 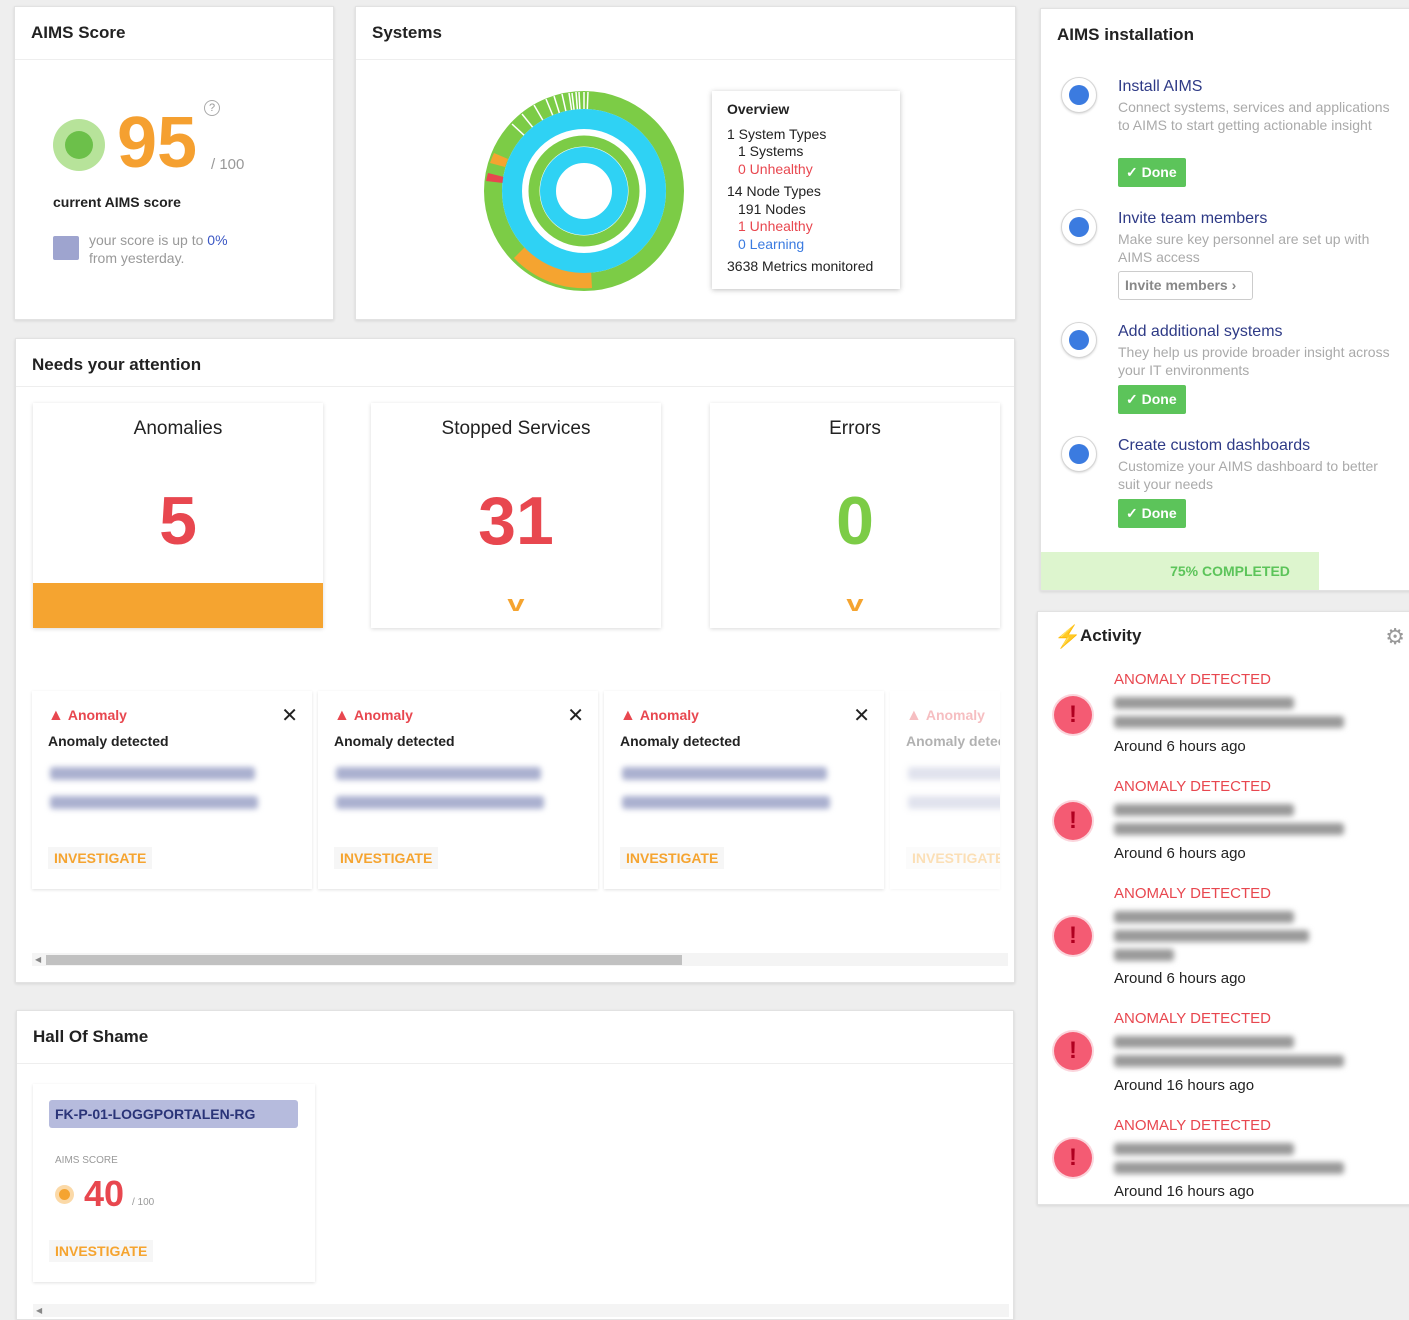 What do you see at coordinates (1225, 571) in the screenshot?
I see `installation-progress: 75% COMPLETED` at bounding box center [1225, 571].